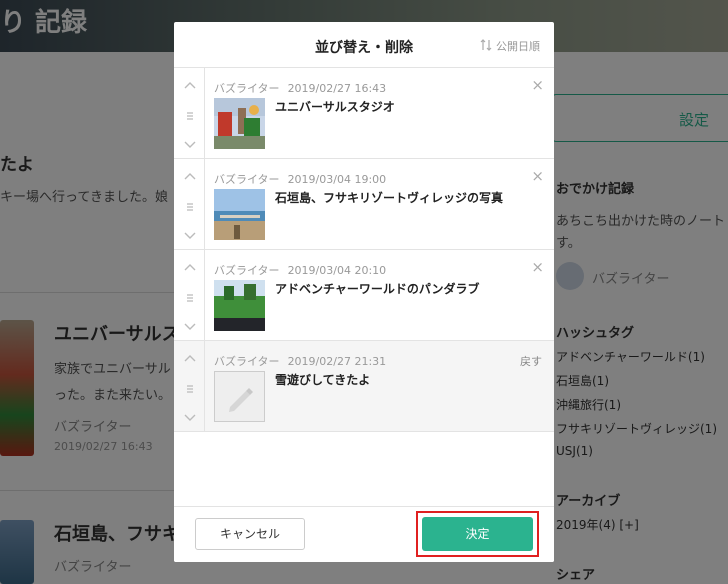 Image resolution: width=728 pixels, height=584 pixels. What do you see at coordinates (486, 46) in the screenshot?
I see `sort-icon` at bounding box center [486, 46].